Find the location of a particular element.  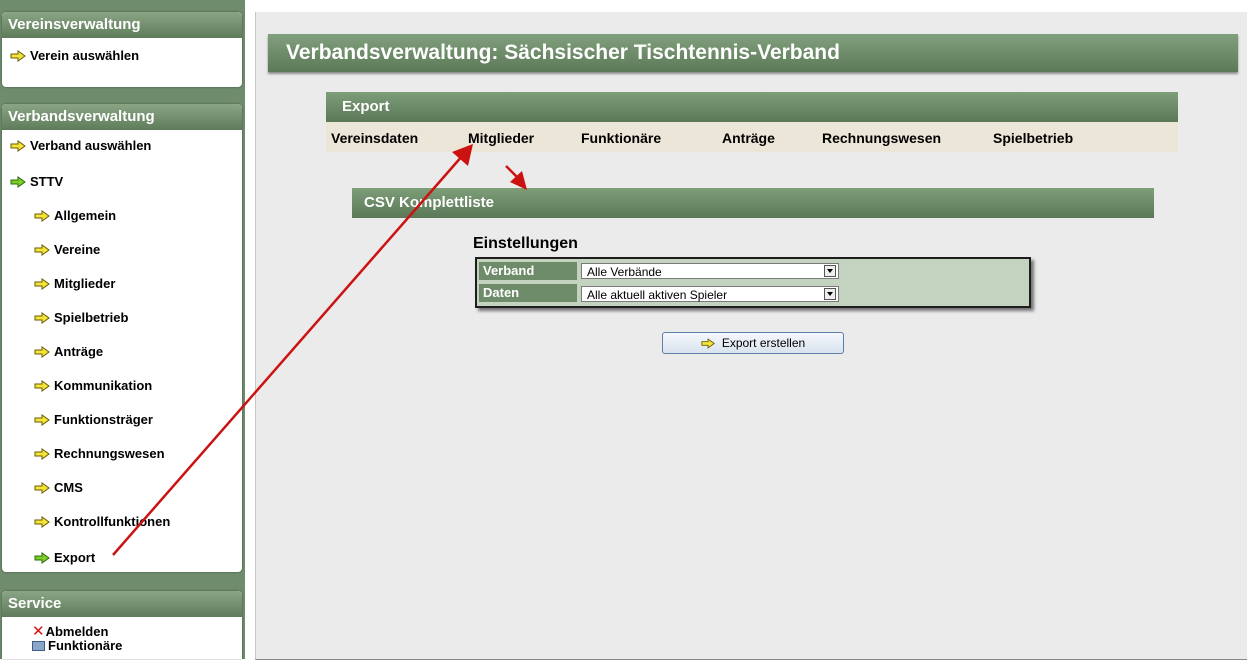

export-create-label: Export erstellen is located at coordinates (763, 343).